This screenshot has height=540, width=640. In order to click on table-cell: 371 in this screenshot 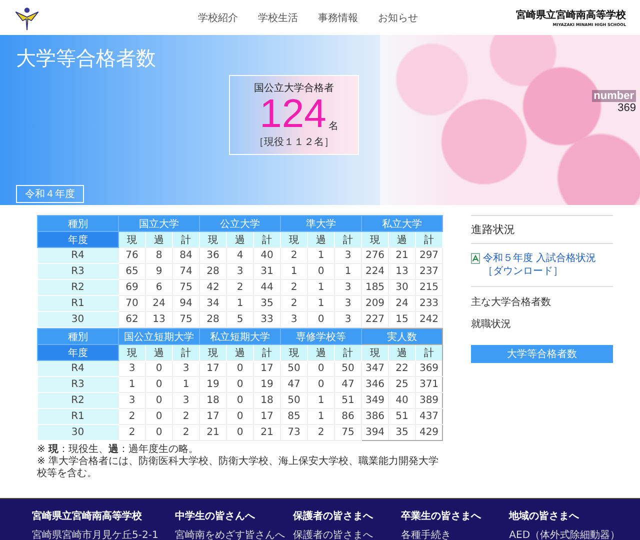, I will do `click(429, 384)`.